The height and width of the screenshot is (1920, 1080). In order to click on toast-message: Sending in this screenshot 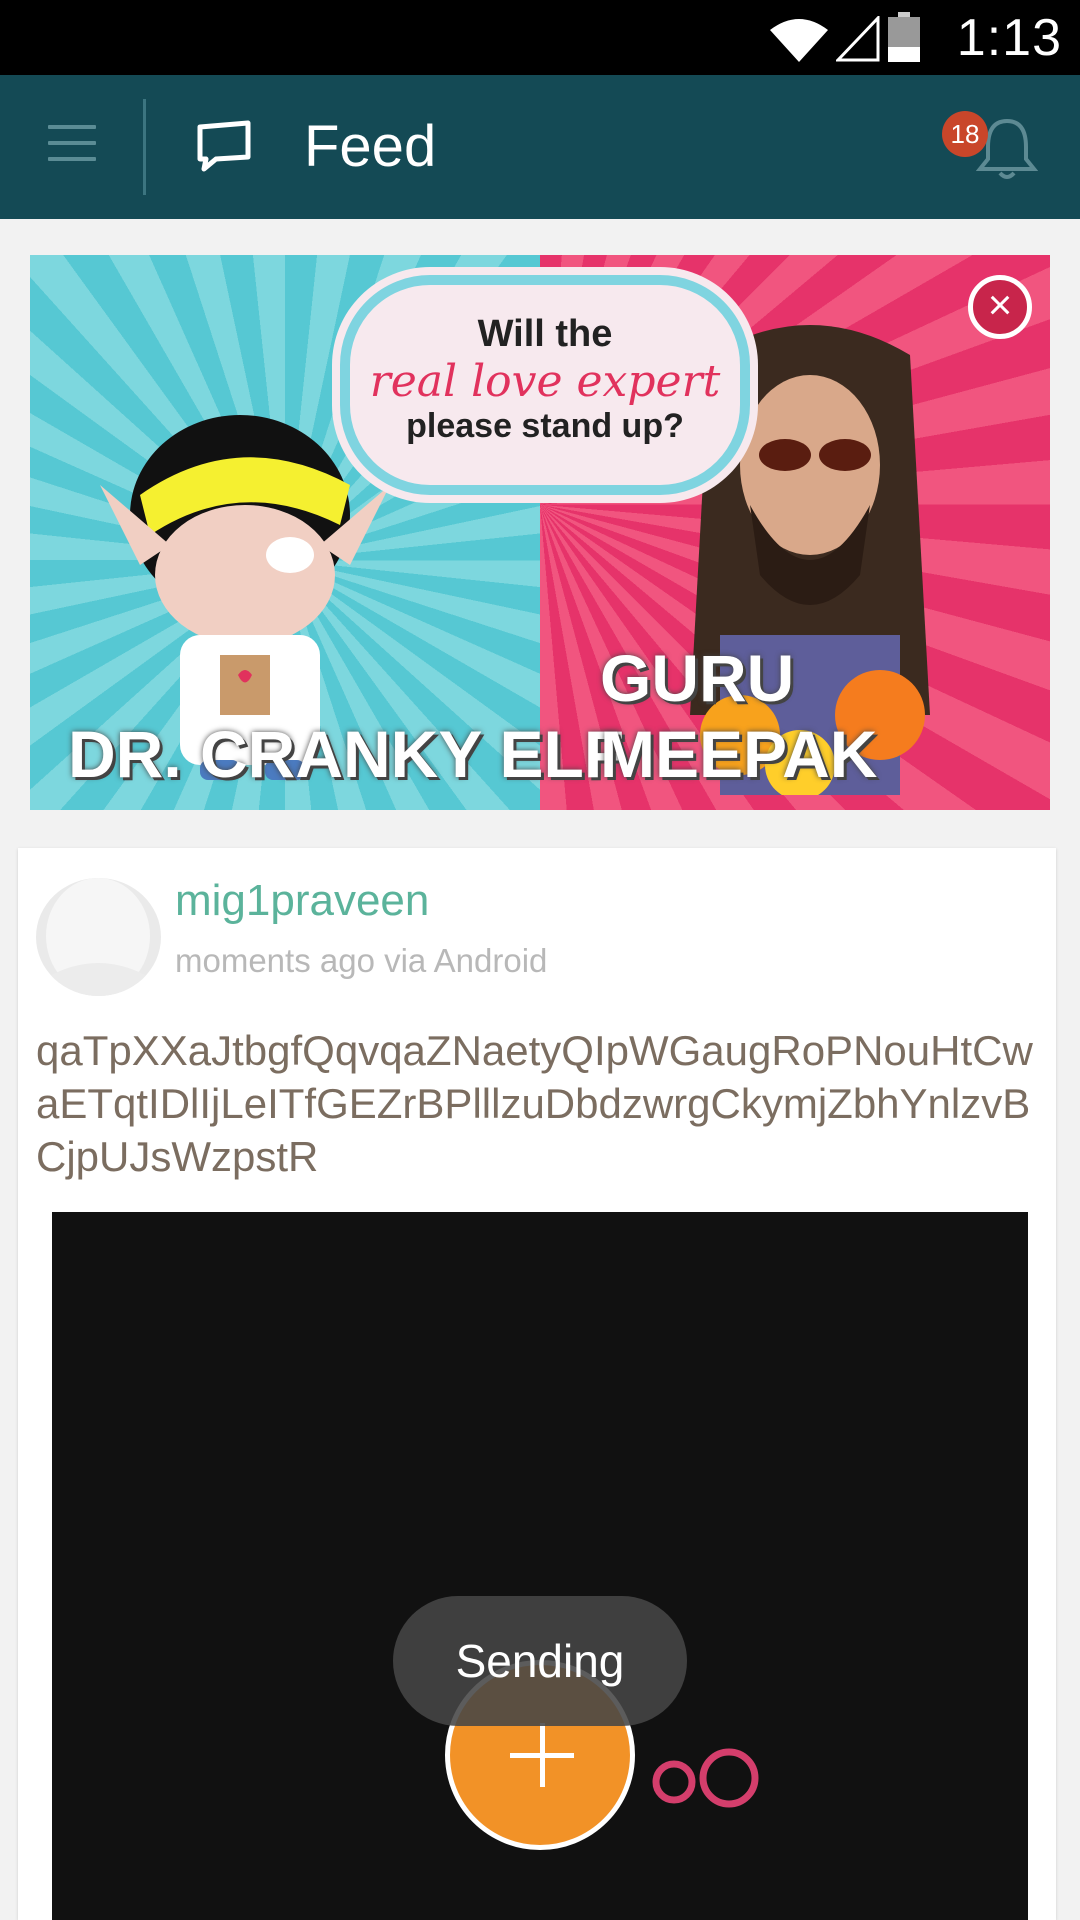, I will do `click(540, 1661)`.